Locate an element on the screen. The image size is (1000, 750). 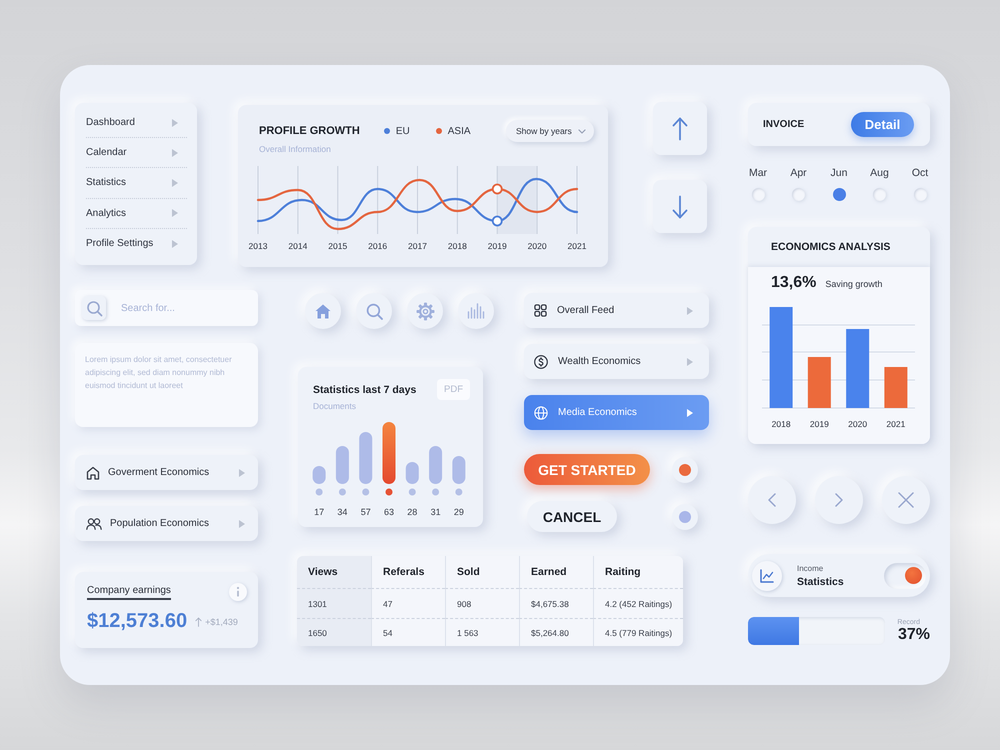
chart-title: PROFILE GROWTH is located at coordinates (309, 131).